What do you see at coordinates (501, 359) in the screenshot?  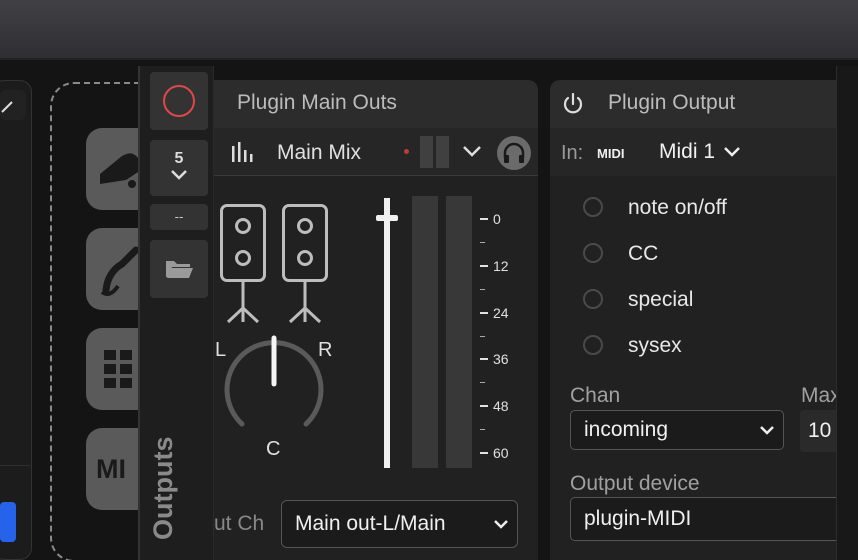 I see `meter-tick-label: 36` at bounding box center [501, 359].